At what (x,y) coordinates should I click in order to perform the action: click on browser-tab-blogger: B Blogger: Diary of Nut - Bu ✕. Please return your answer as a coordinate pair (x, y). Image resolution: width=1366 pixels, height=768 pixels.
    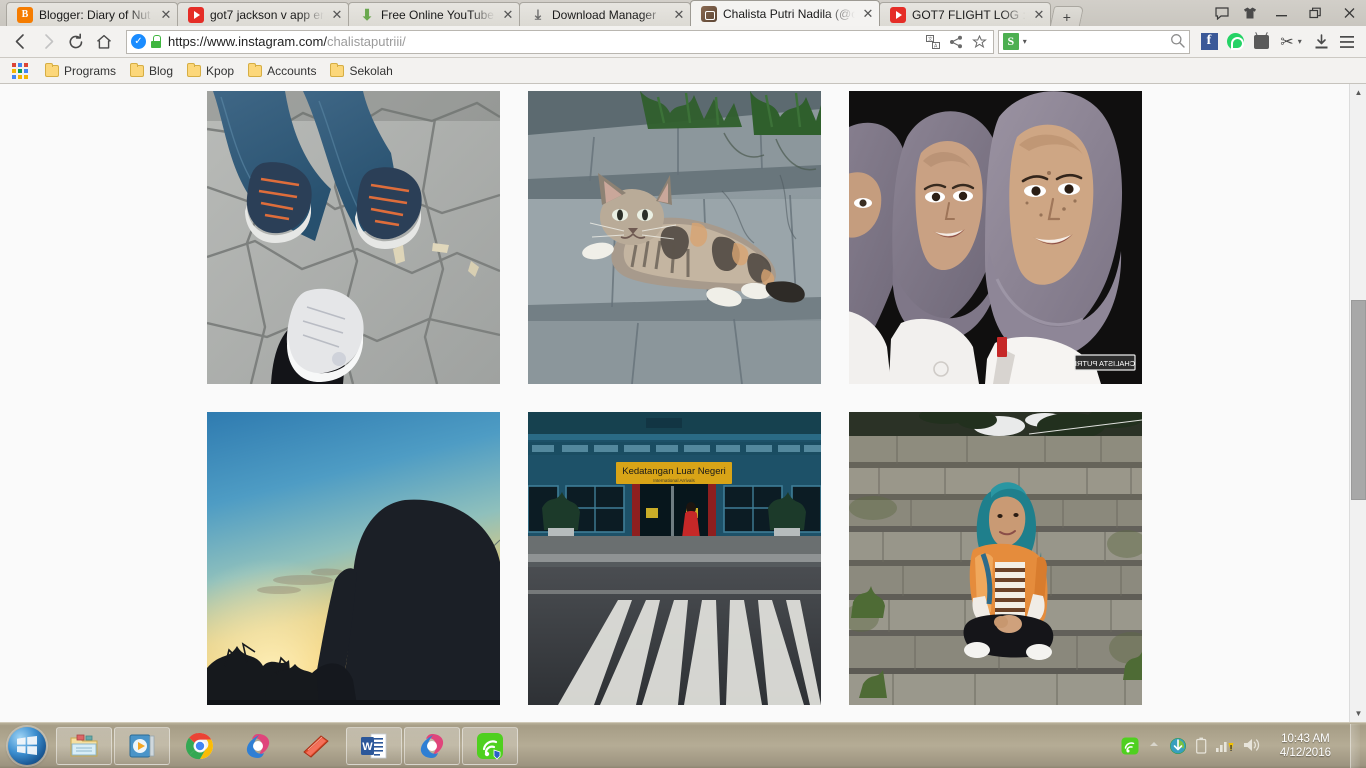
    Looking at the image, I should click on (92, 14).